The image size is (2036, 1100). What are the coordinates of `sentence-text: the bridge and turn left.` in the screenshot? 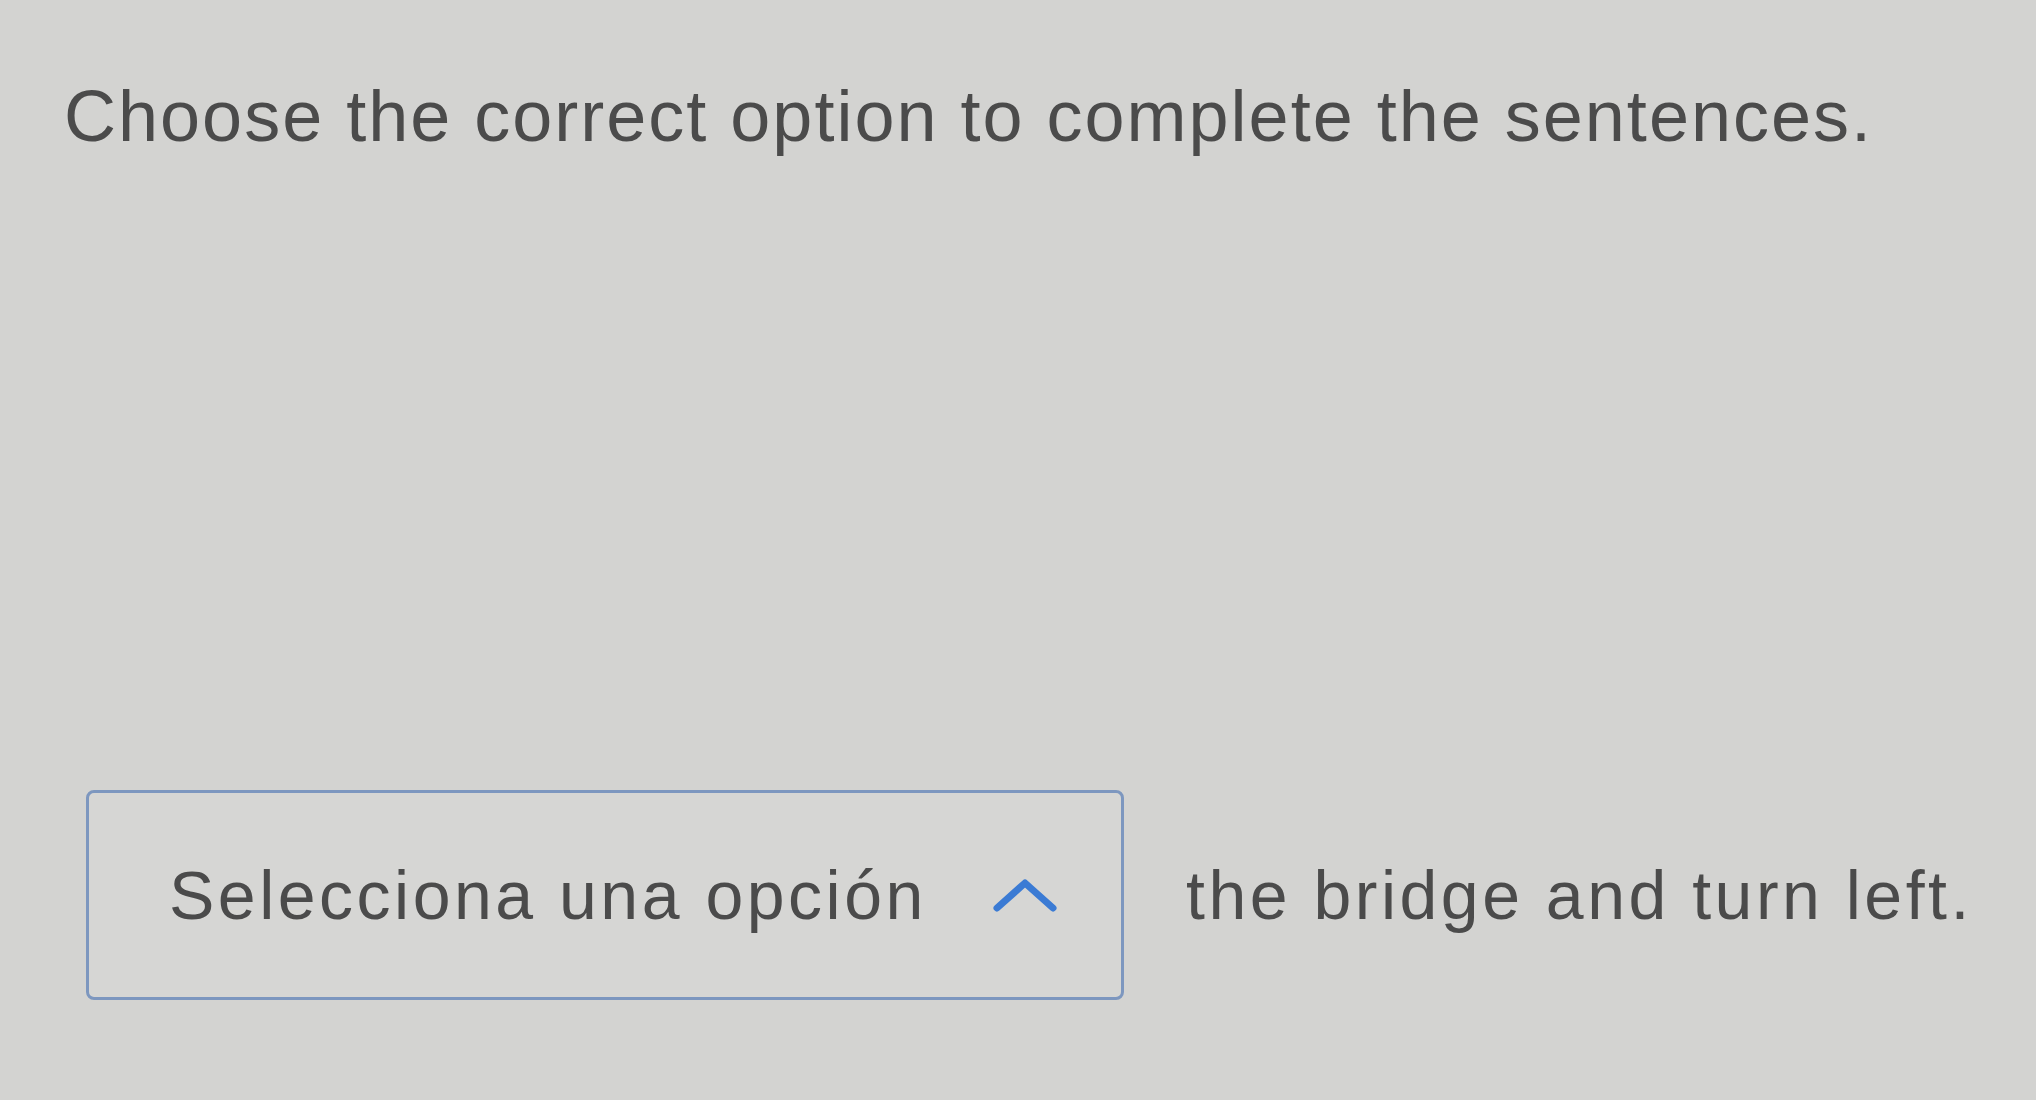 It's located at (1579, 895).